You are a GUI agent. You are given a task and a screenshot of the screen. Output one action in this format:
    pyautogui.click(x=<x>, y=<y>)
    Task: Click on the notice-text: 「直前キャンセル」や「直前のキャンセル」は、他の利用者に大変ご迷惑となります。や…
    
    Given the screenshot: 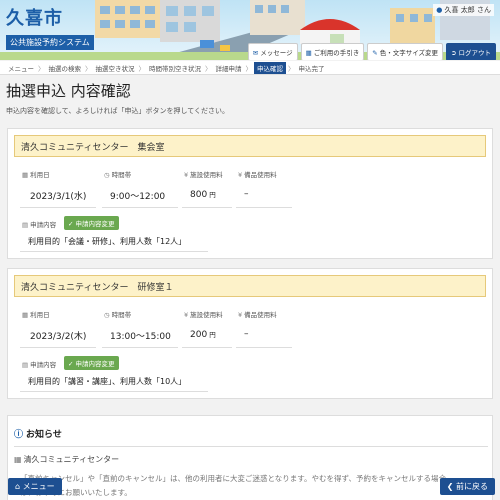 What is the action you would take?
    pyautogui.click(x=255, y=486)
    